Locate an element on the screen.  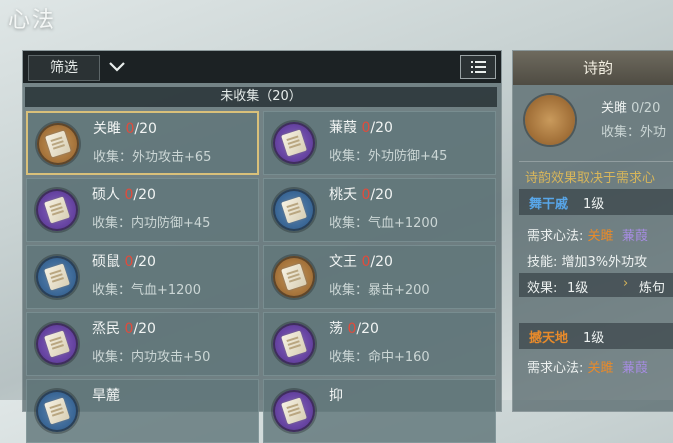
uncollected-header: 未收集（20） is located at coordinates (261, 97).